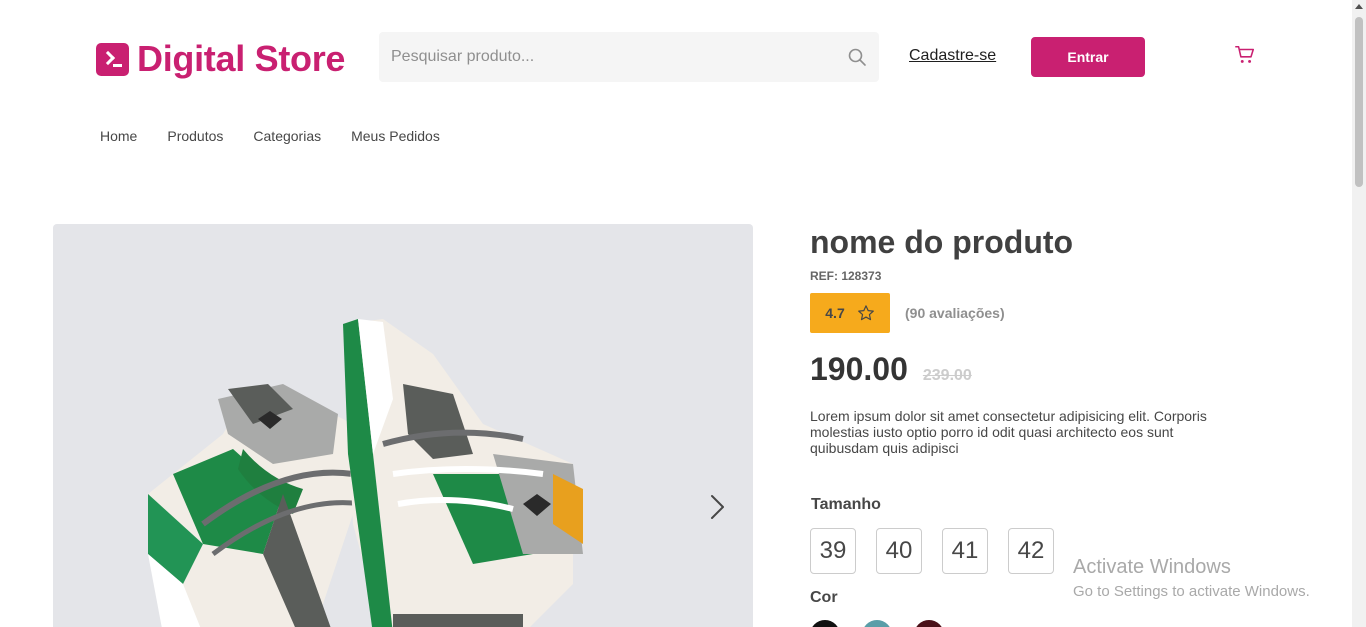 This screenshot has width=1366, height=627. I want to click on color-swatch-black, so click(825, 623).